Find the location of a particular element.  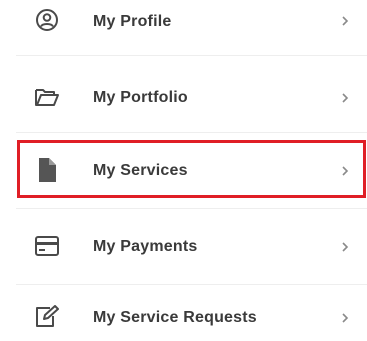

menu-item-my-service-requests: My Service Requests is located at coordinates (183, 317).